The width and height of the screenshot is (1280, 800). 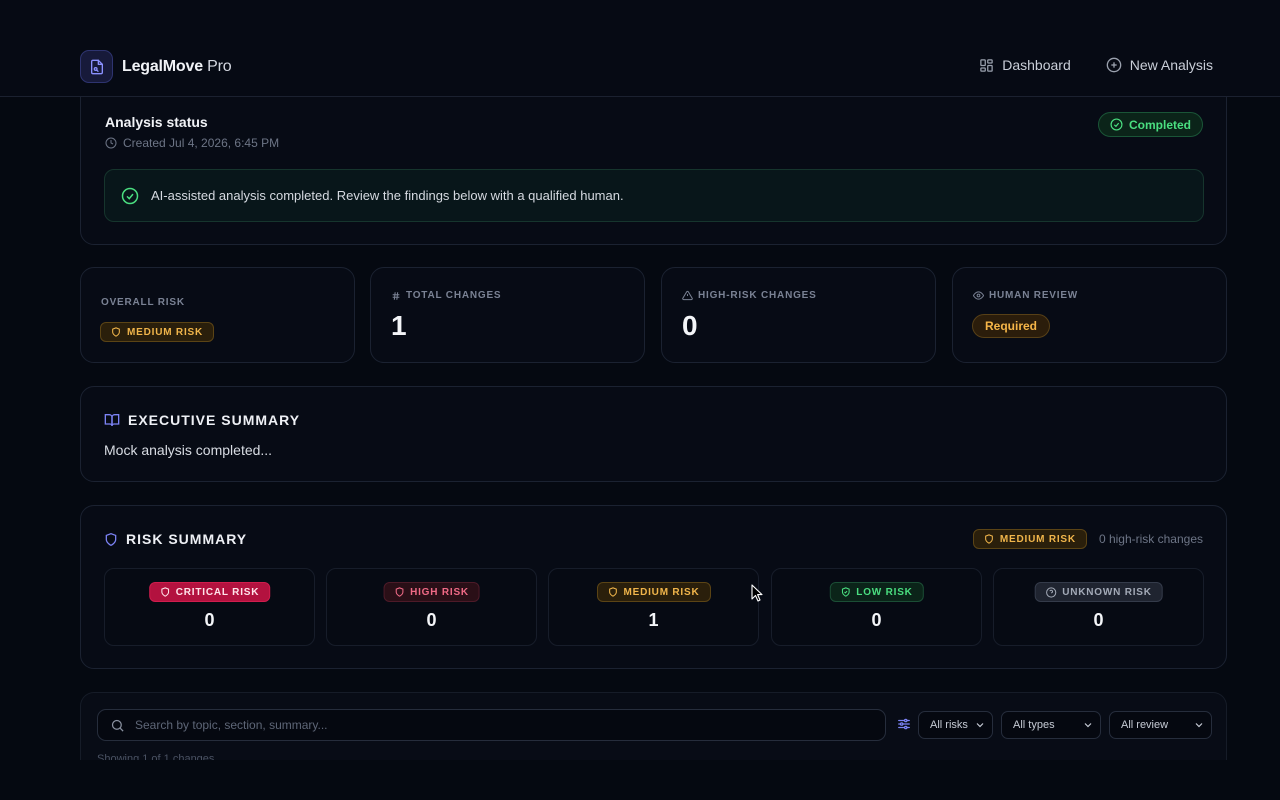 I want to click on created-timestamp: Created Jul 4, 2026, 6:45 PM, so click(x=192, y=143).